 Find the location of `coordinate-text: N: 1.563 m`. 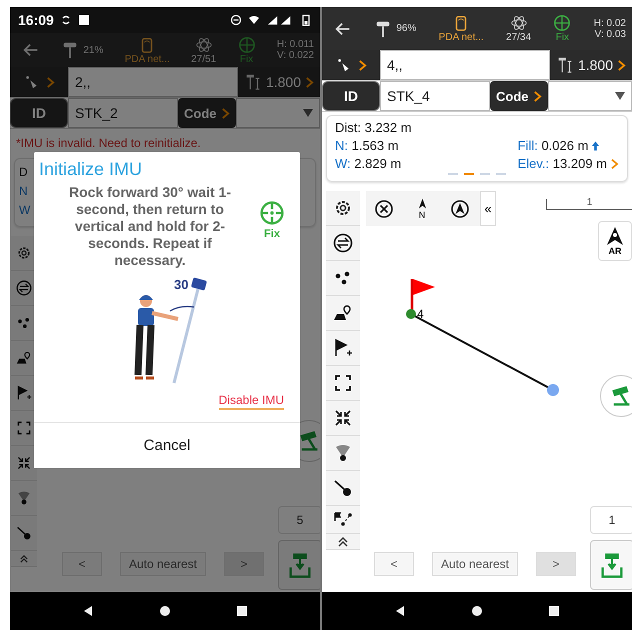

coordinate-text: N: 1.563 m is located at coordinates (367, 145).